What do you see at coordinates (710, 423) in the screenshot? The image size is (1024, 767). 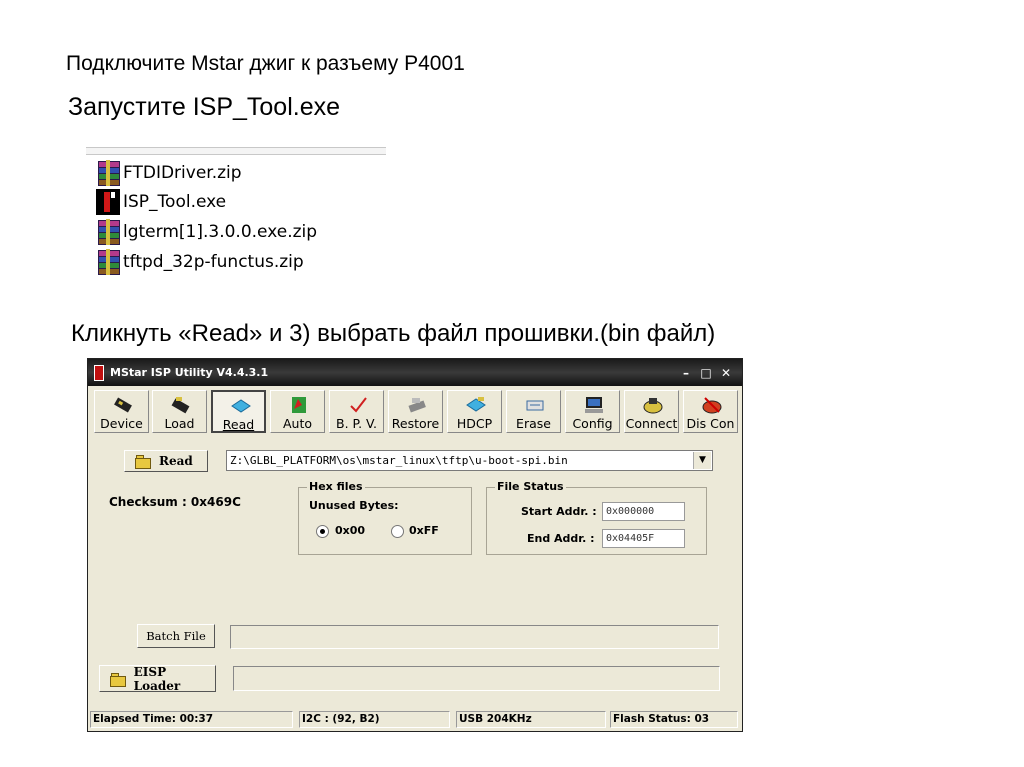 I see `disconnect-label: Dis Con` at bounding box center [710, 423].